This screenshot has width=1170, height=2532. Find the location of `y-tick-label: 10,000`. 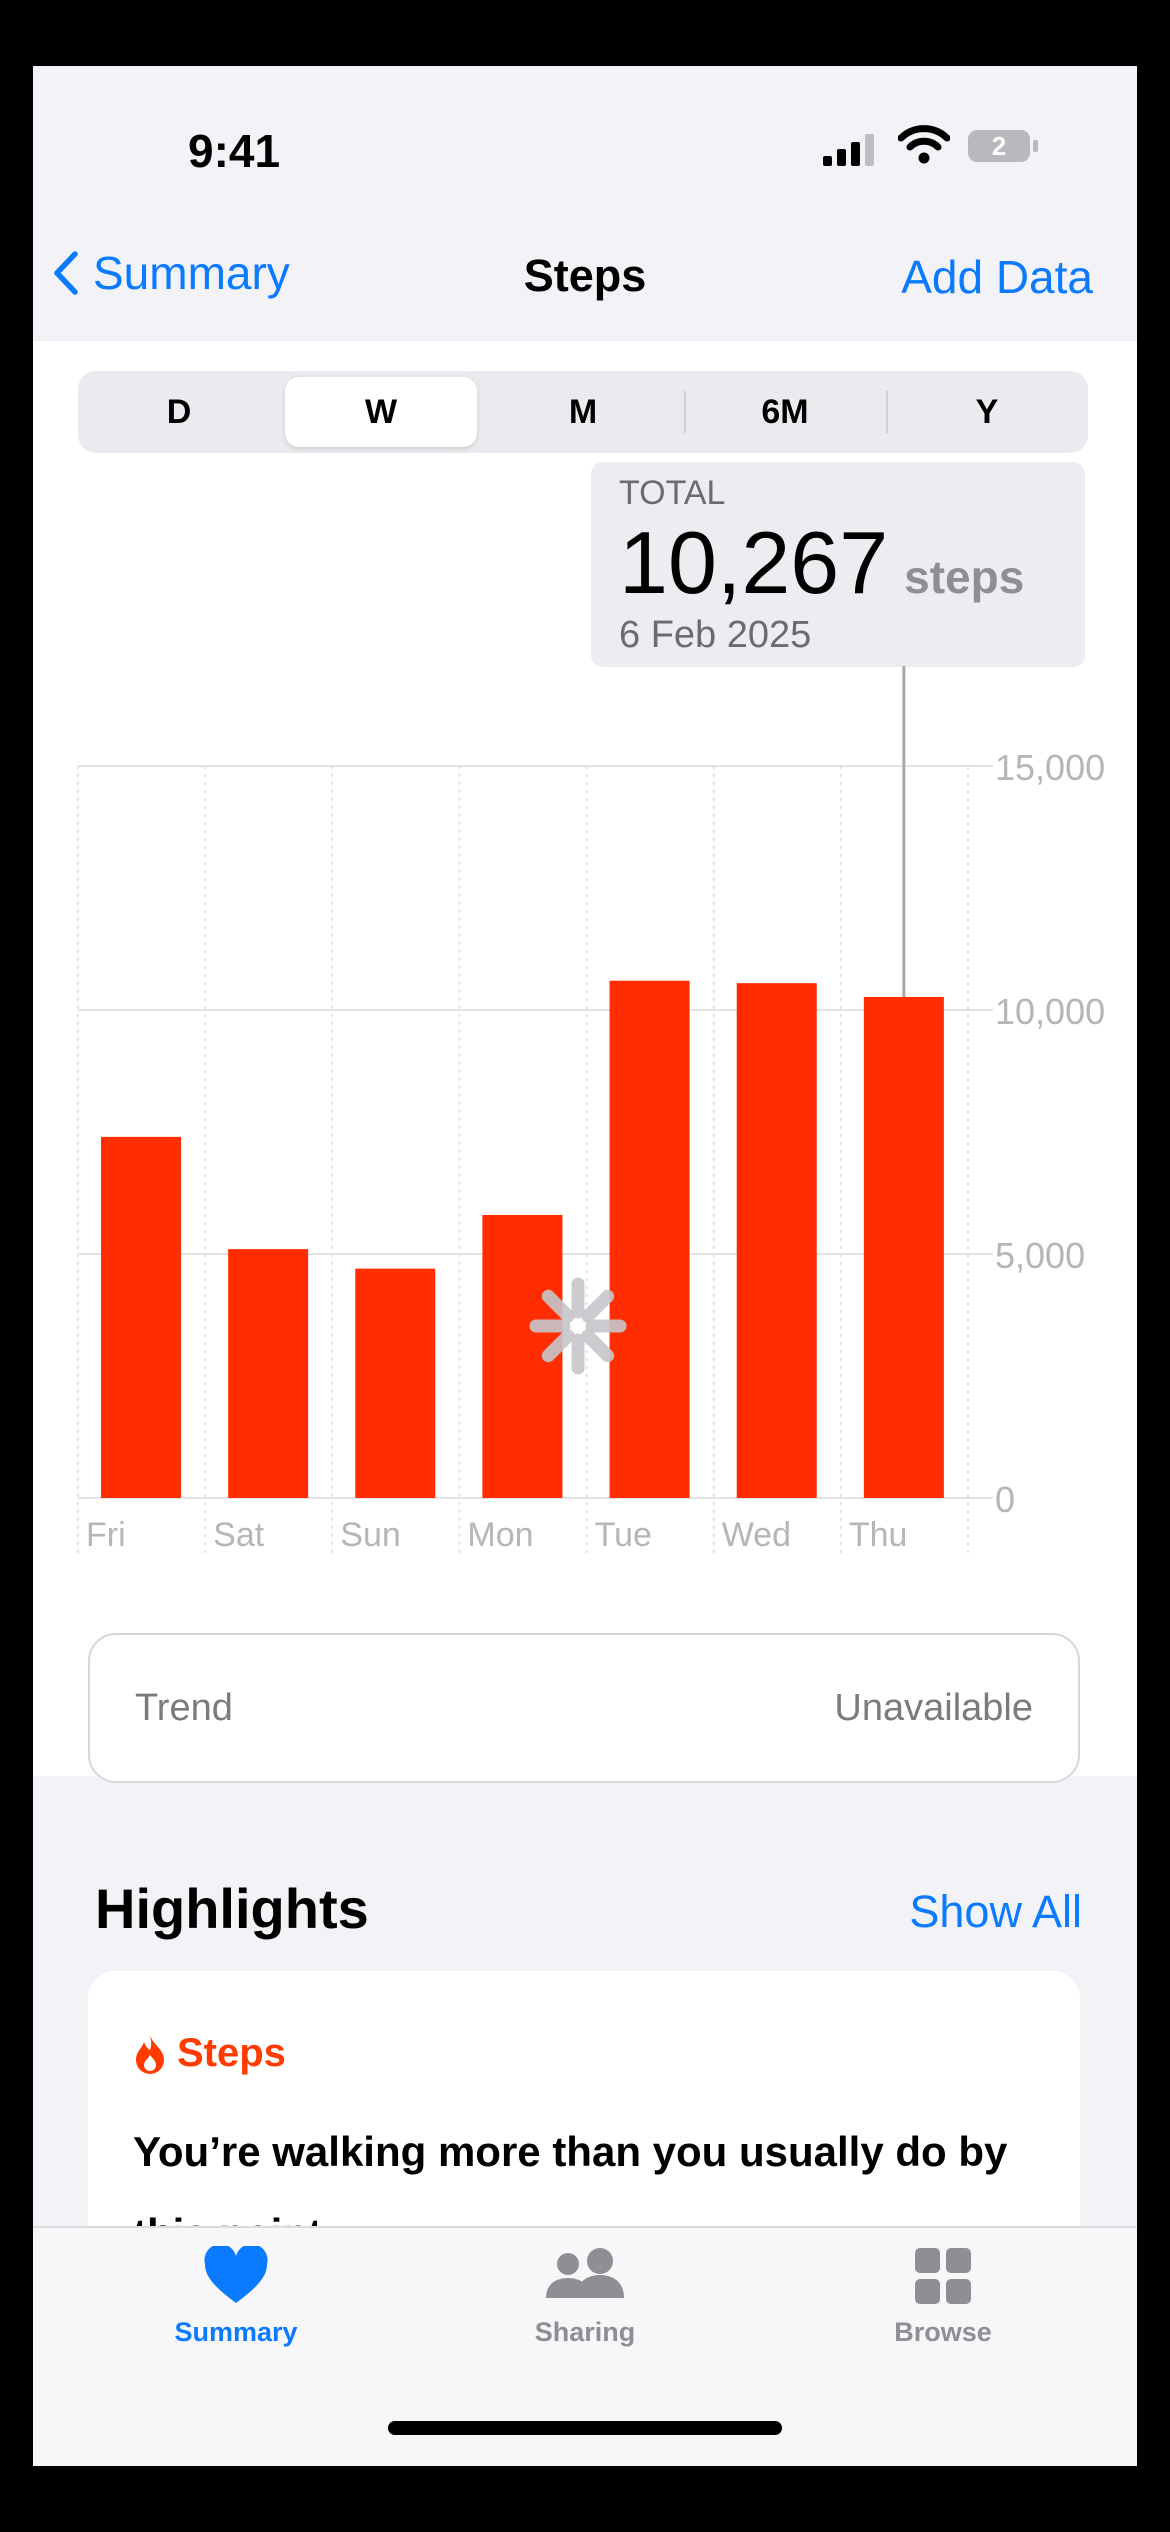

y-tick-label: 10,000 is located at coordinates (1050, 1011).